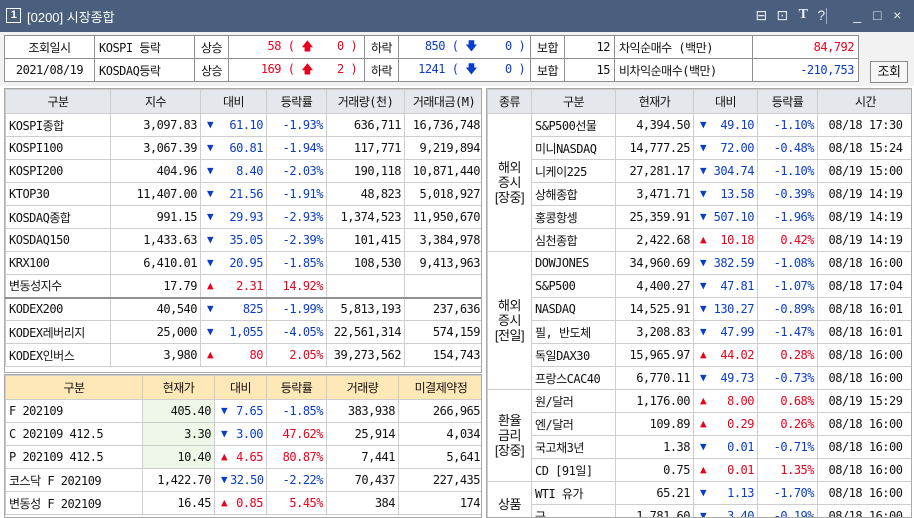  Describe the element at coordinates (782, 15) in the screenshot. I see `pin-icon: ⊡` at that location.